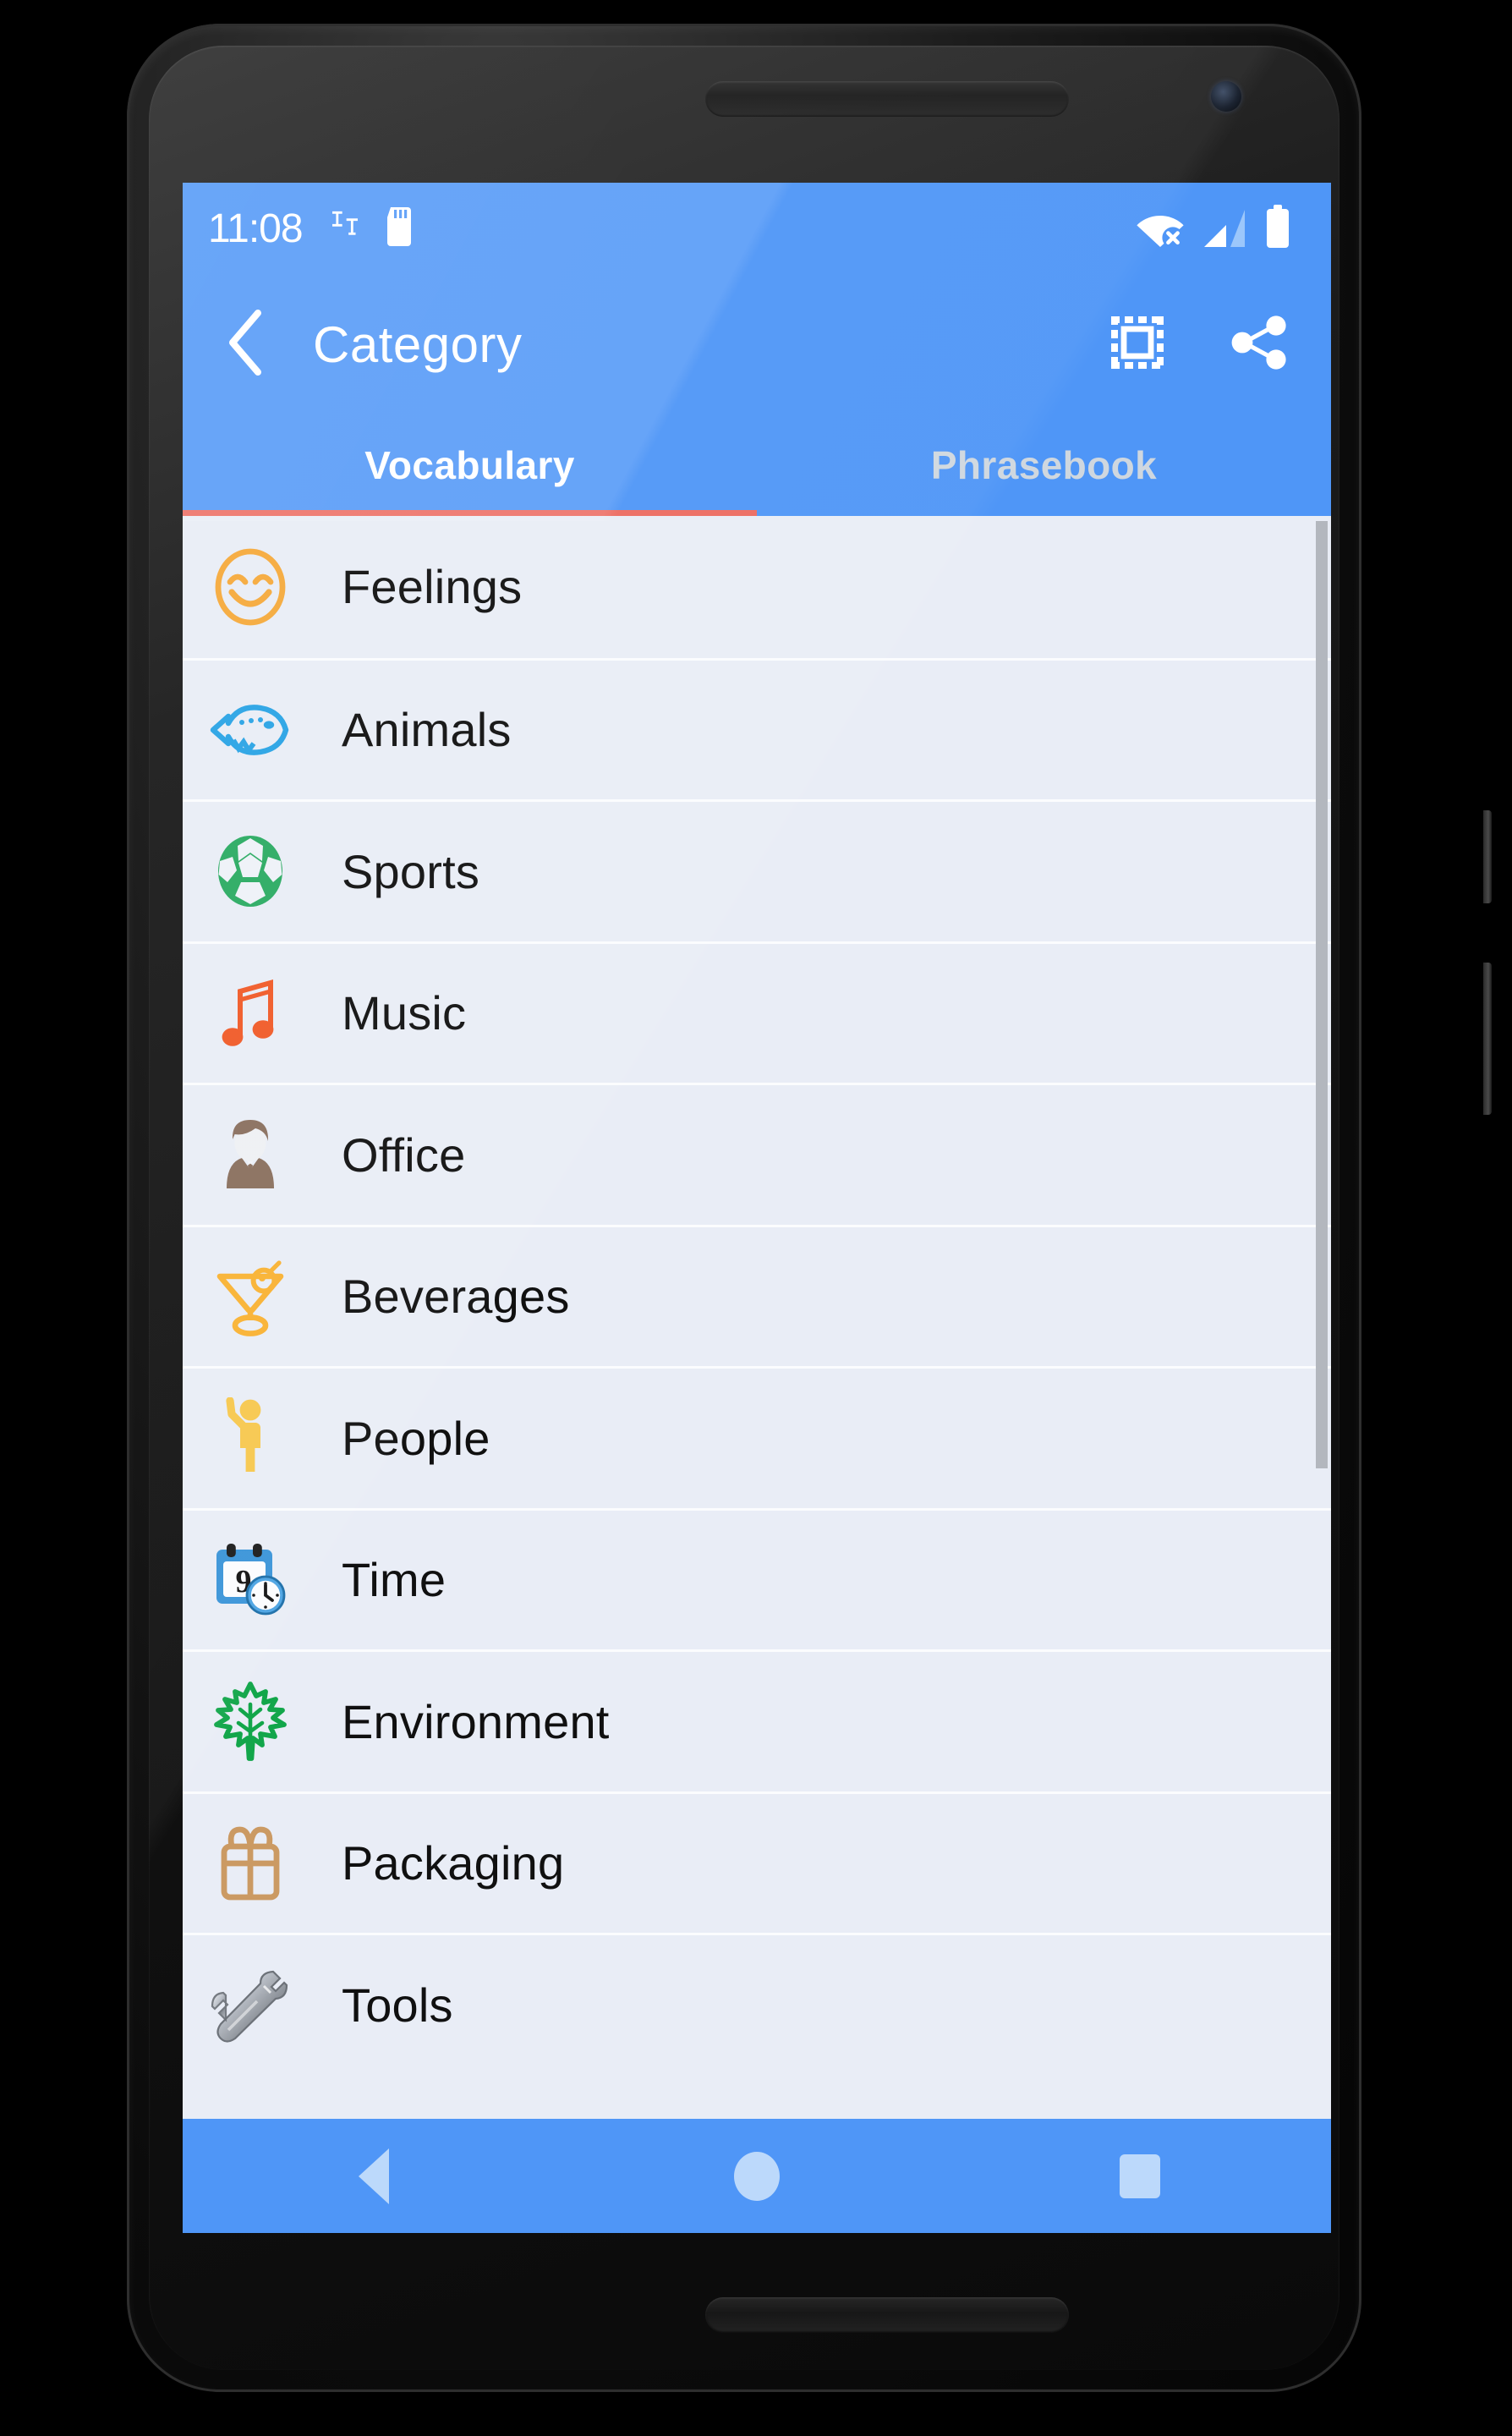  What do you see at coordinates (887, 2315) in the screenshot?
I see `bottom-speaker` at bounding box center [887, 2315].